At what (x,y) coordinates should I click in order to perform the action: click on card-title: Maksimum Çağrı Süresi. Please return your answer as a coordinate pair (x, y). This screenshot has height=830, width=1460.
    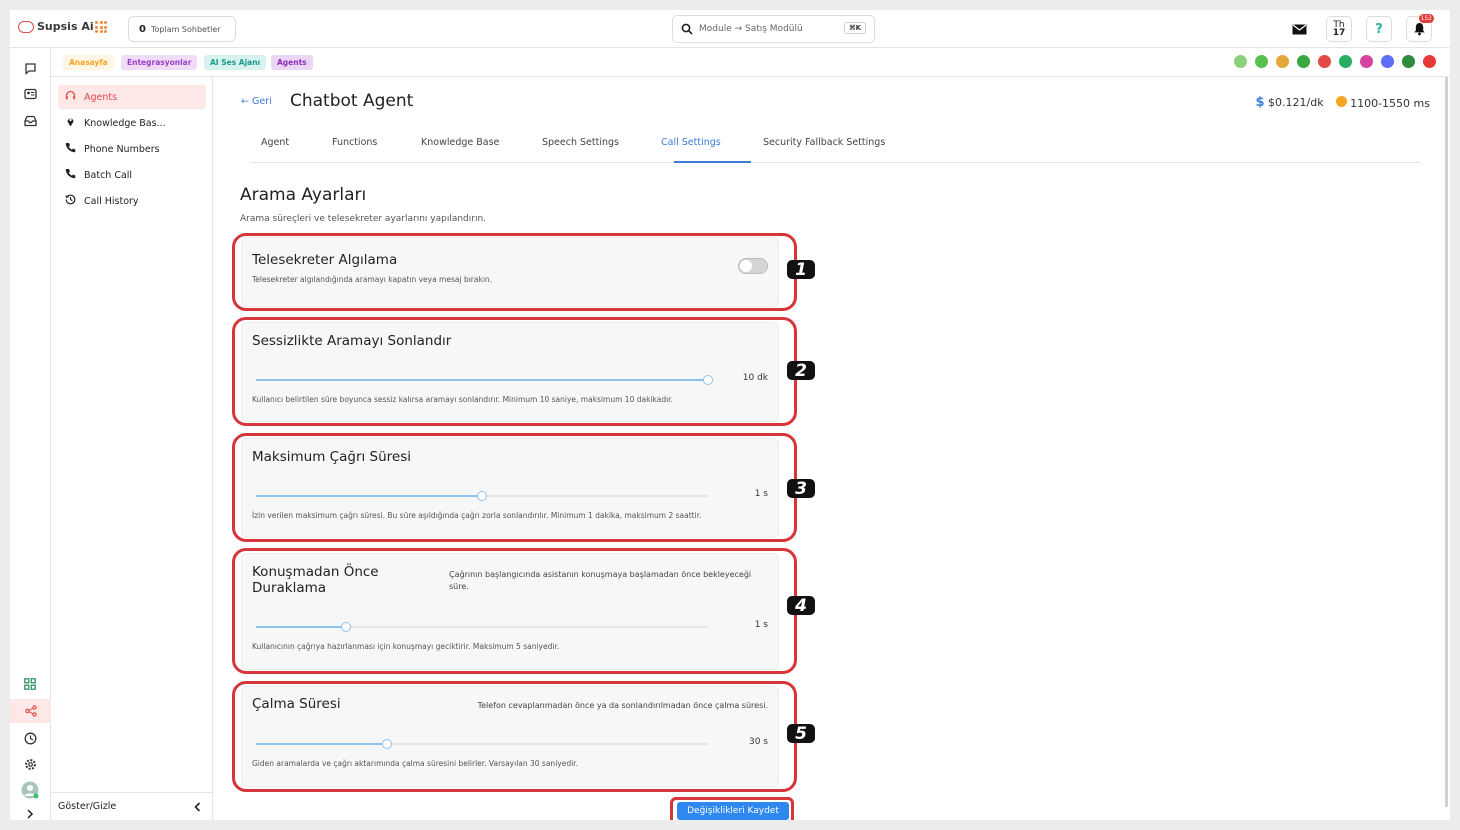
    Looking at the image, I should click on (332, 457).